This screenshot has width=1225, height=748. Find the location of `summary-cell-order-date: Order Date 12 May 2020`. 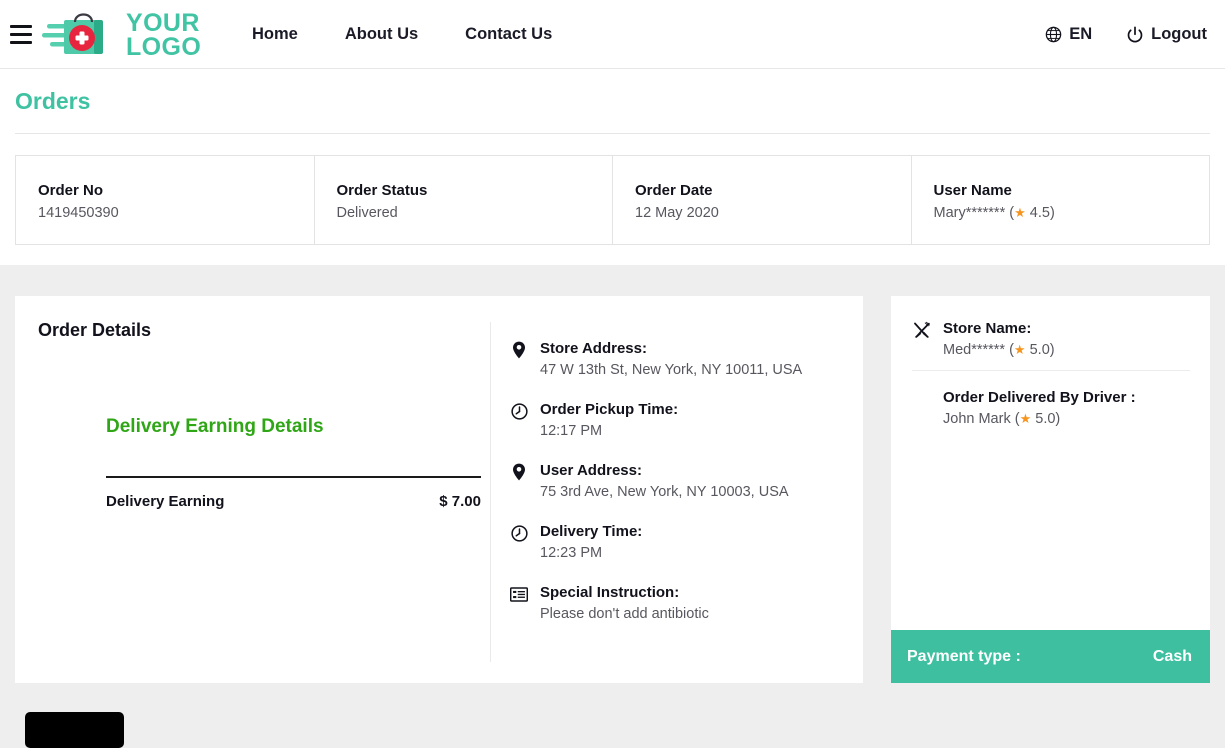

summary-cell-order-date: Order Date 12 May 2020 is located at coordinates (762, 200).